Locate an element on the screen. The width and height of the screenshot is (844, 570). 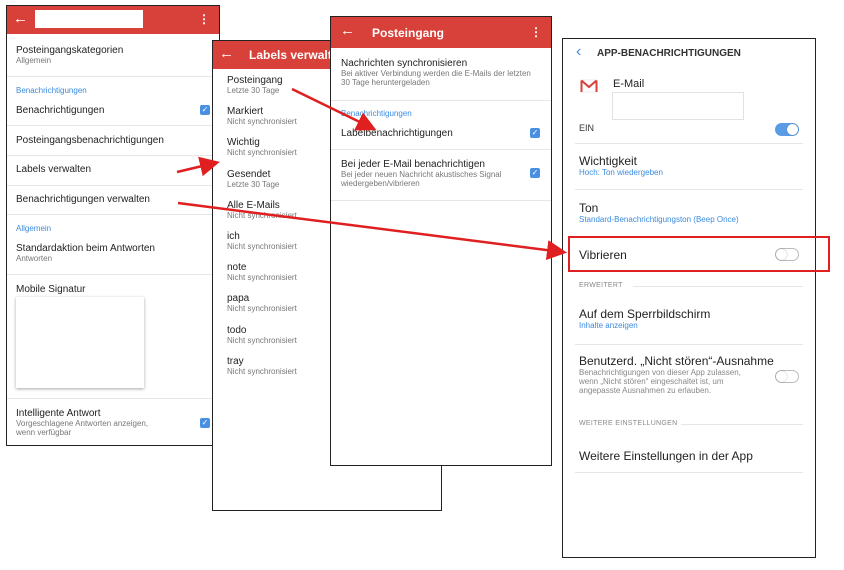
every-email-checkbox: ✓ is located at coordinates (535, 173).